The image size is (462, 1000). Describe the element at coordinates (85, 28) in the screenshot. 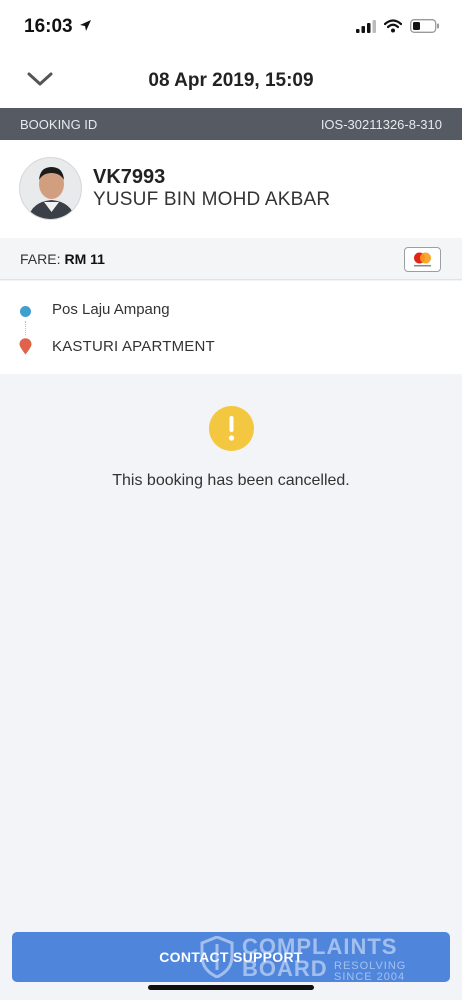

I see `location-arrow-icon` at that location.